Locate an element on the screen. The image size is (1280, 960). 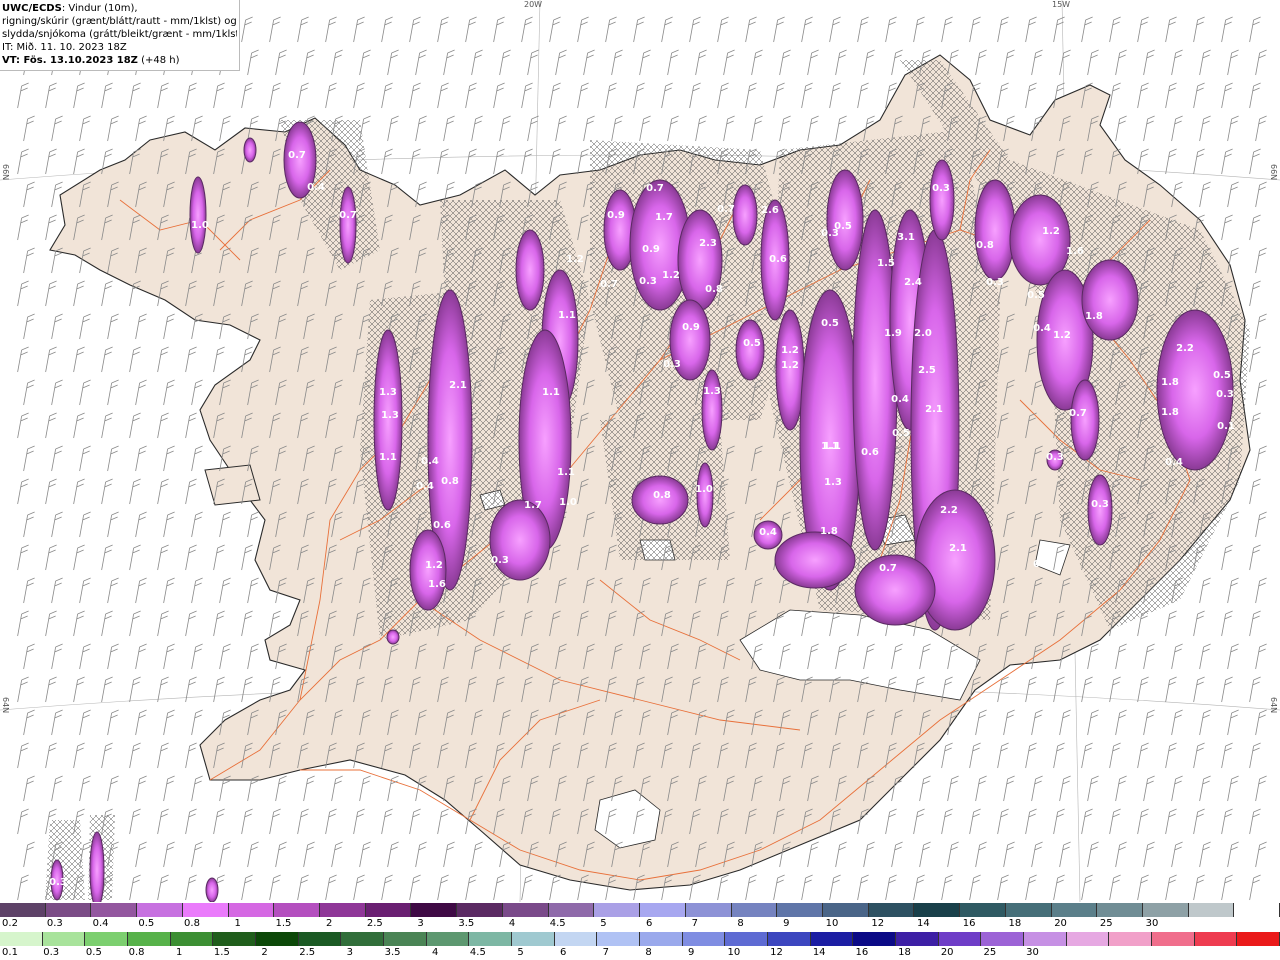
colorbar-label: 1 is located at coordinates (179, 952).